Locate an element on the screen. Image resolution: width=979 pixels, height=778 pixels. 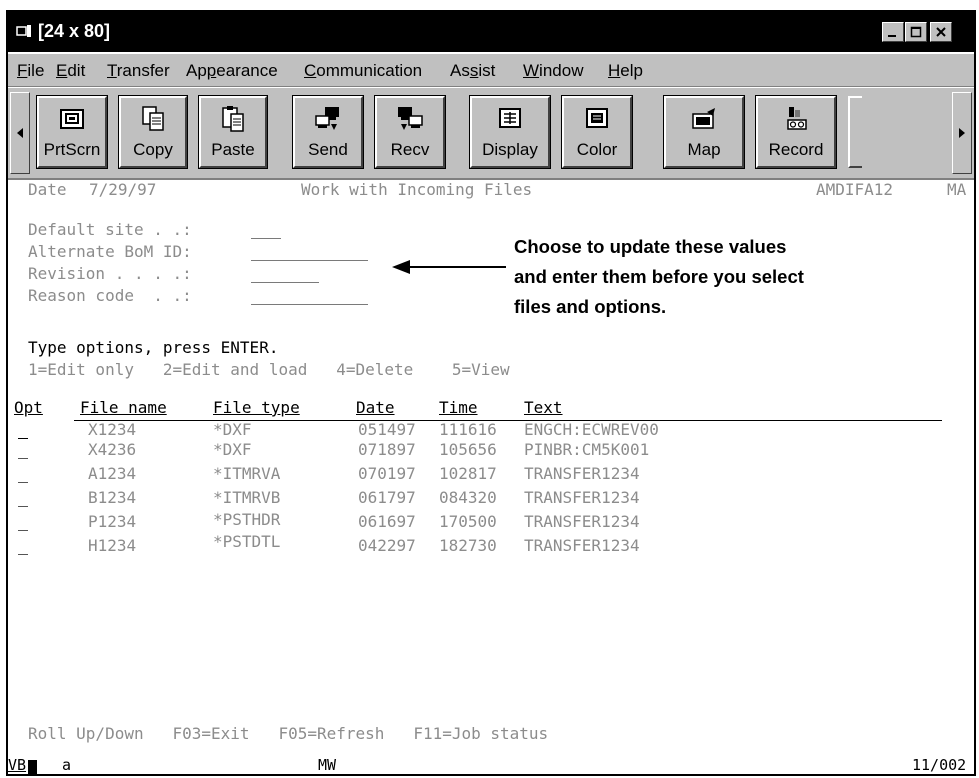
close-button is located at coordinates (941, 32).